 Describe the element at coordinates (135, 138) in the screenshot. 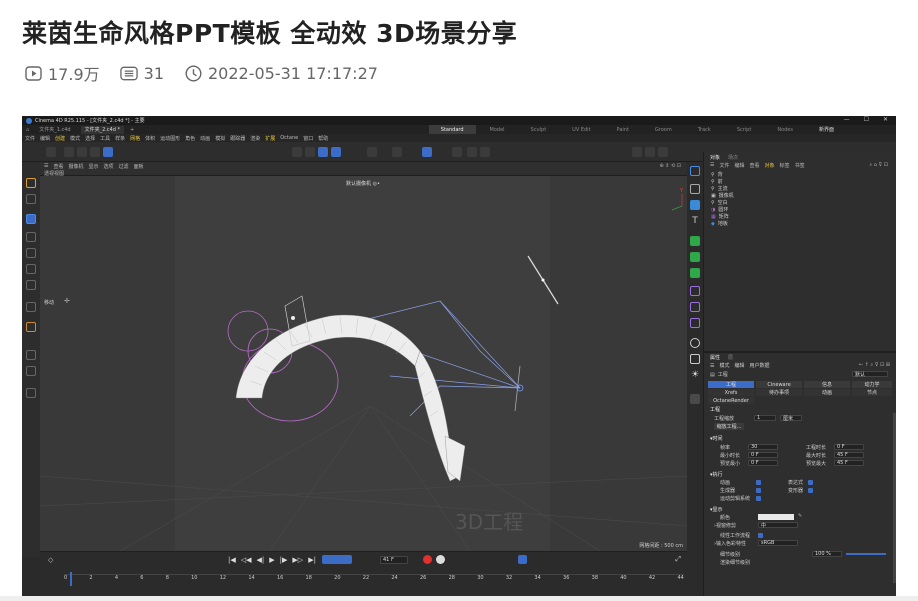

I see `menu-mesh: 网格` at that location.